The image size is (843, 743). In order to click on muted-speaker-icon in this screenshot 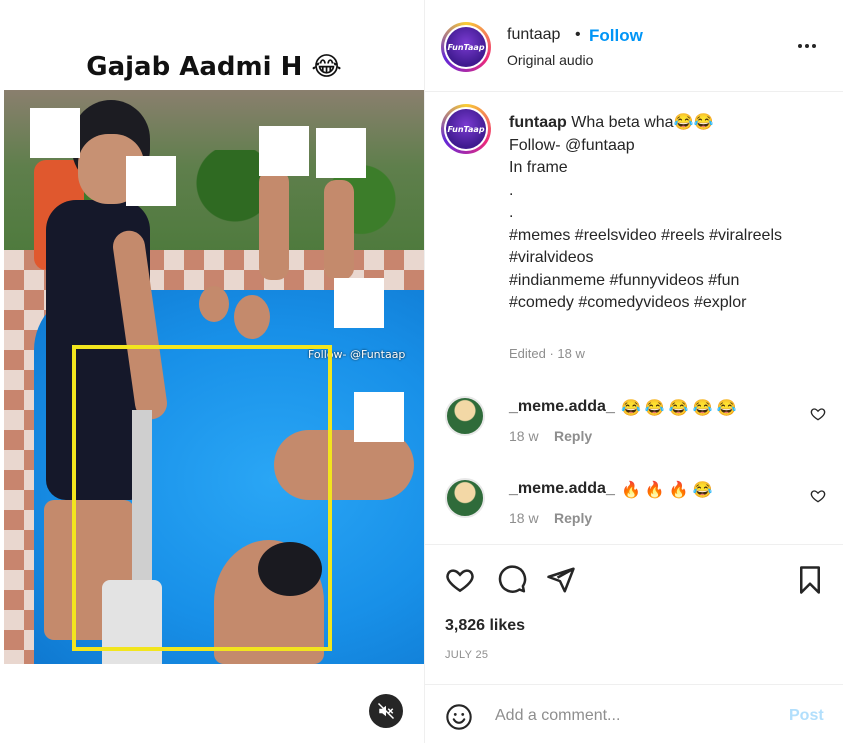, I will do `click(386, 711)`.